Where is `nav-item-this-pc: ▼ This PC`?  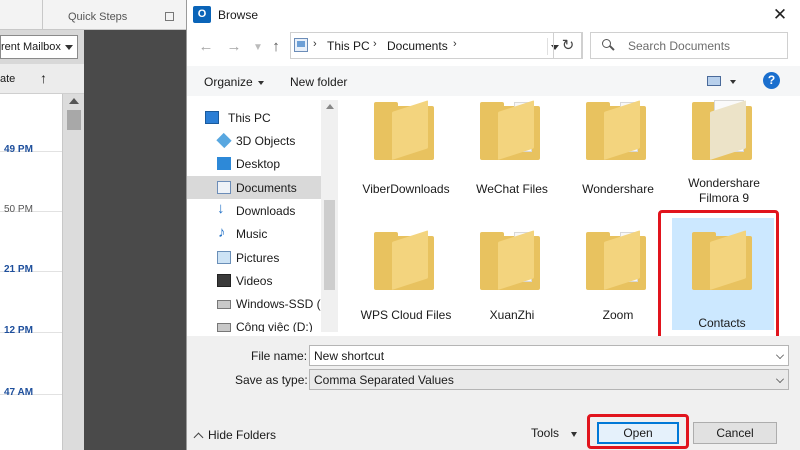 nav-item-this-pc: ▼ This PC is located at coordinates (254, 117).